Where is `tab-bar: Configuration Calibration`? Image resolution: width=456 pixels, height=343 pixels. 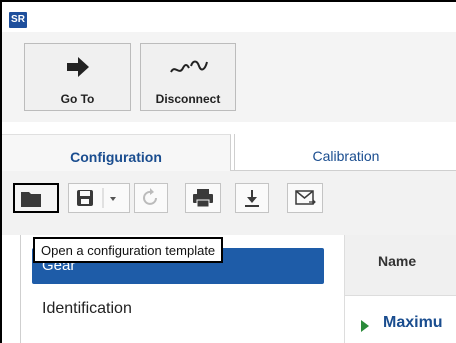
tab-bar: Configuration Calibration is located at coordinates (229, 146).